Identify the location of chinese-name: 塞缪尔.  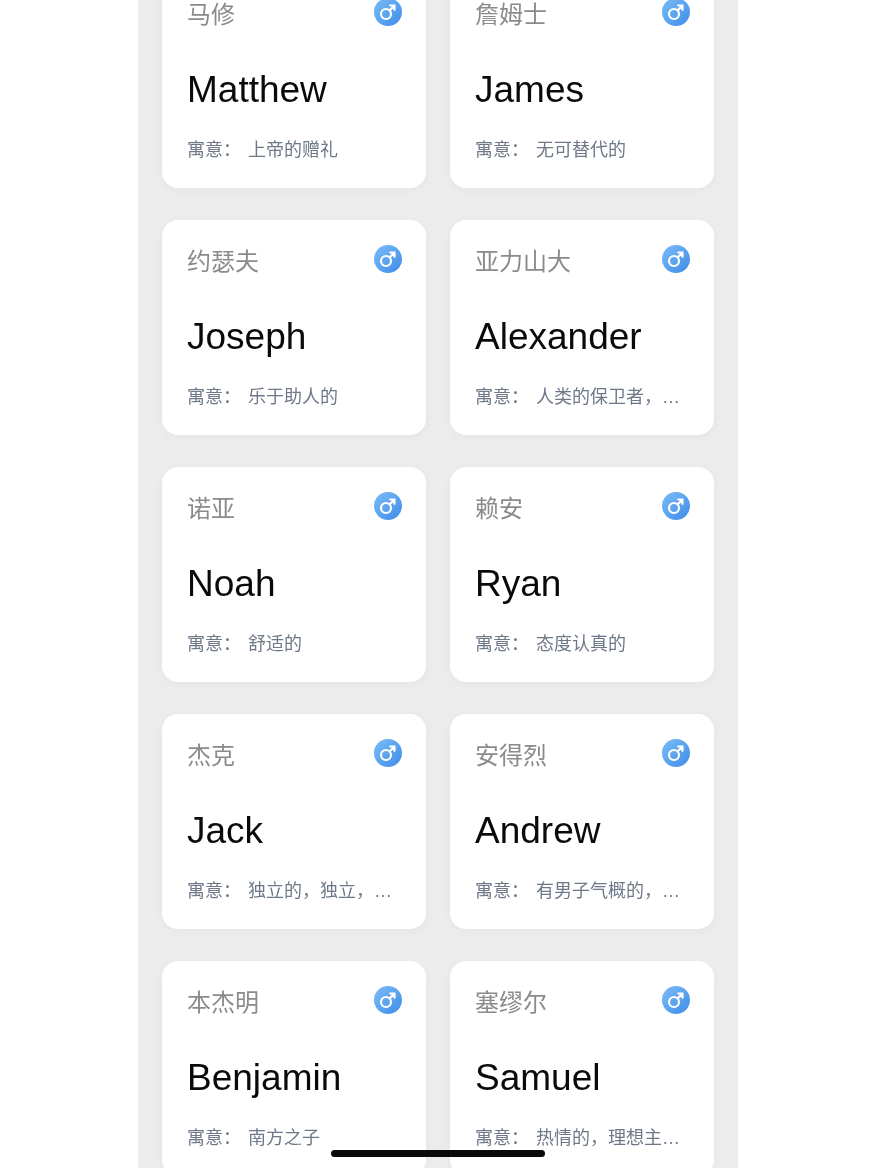
(511, 1003).